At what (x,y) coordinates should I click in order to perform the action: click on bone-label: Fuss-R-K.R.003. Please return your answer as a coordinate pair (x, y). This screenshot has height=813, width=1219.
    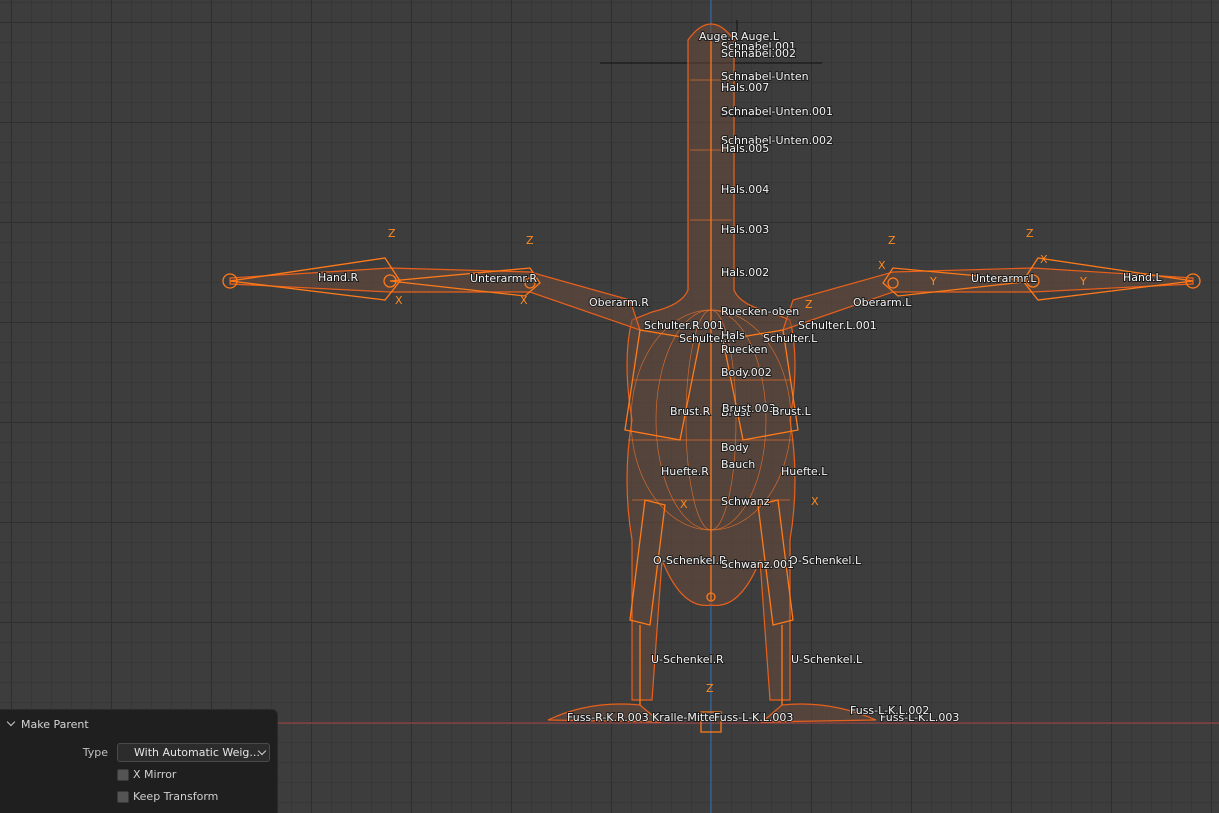
    Looking at the image, I should click on (608, 717).